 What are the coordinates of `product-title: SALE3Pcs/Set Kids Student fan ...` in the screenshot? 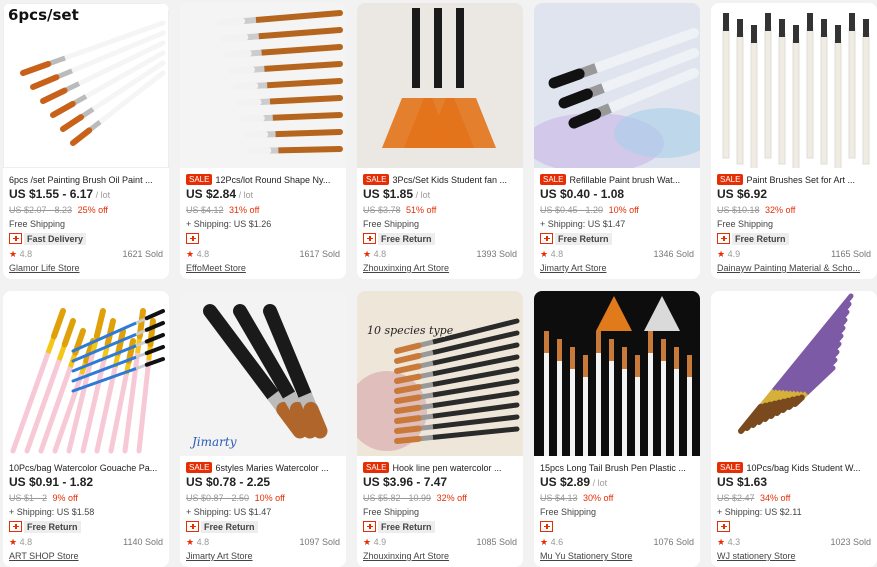 It's located at (441, 180).